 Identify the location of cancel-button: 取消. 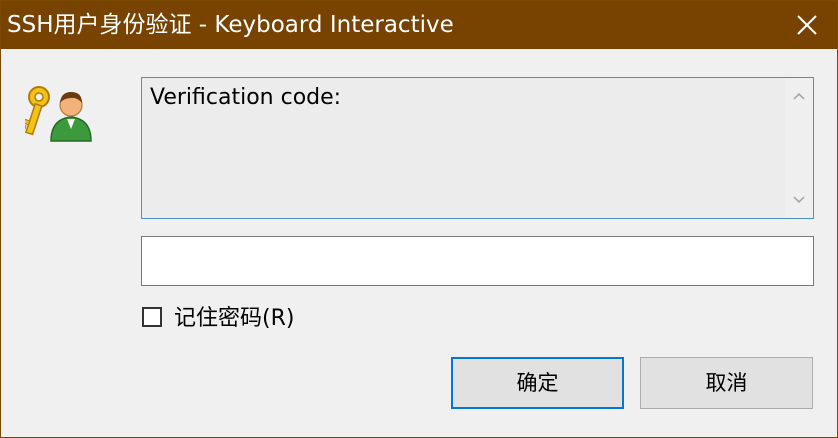
(726, 383).